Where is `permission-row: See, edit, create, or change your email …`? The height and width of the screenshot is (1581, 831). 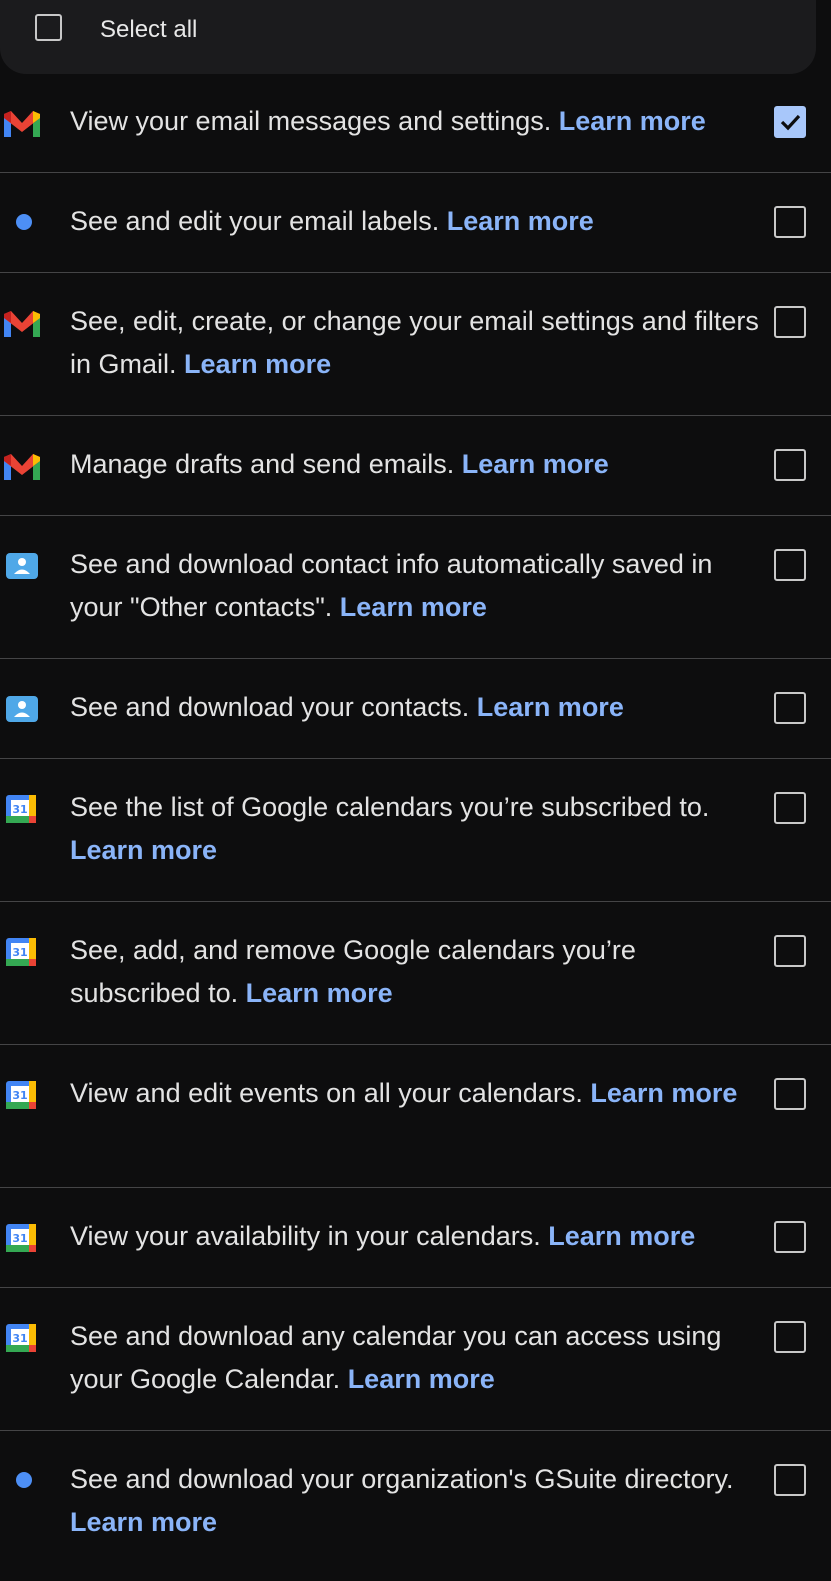 permission-row: See, edit, create, or change your email … is located at coordinates (415, 345).